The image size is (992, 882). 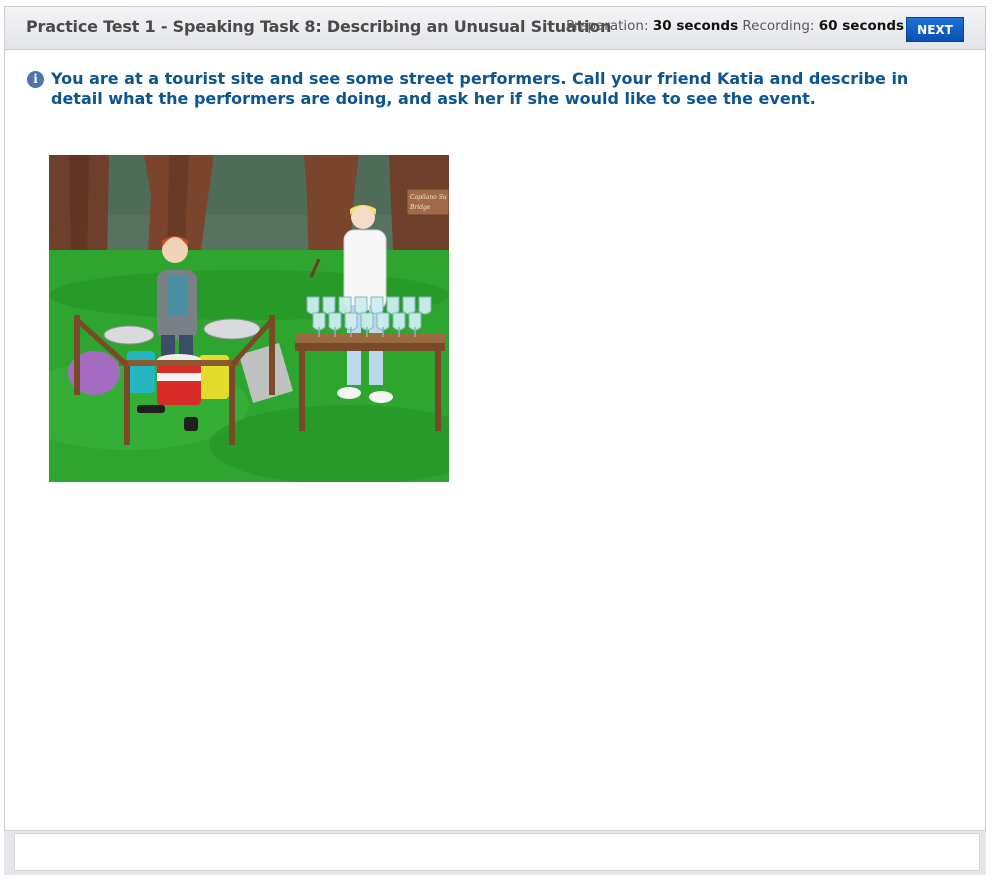 What do you see at coordinates (428, 197) in the screenshot?
I see `sign-text-1: Capilano Su` at bounding box center [428, 197].